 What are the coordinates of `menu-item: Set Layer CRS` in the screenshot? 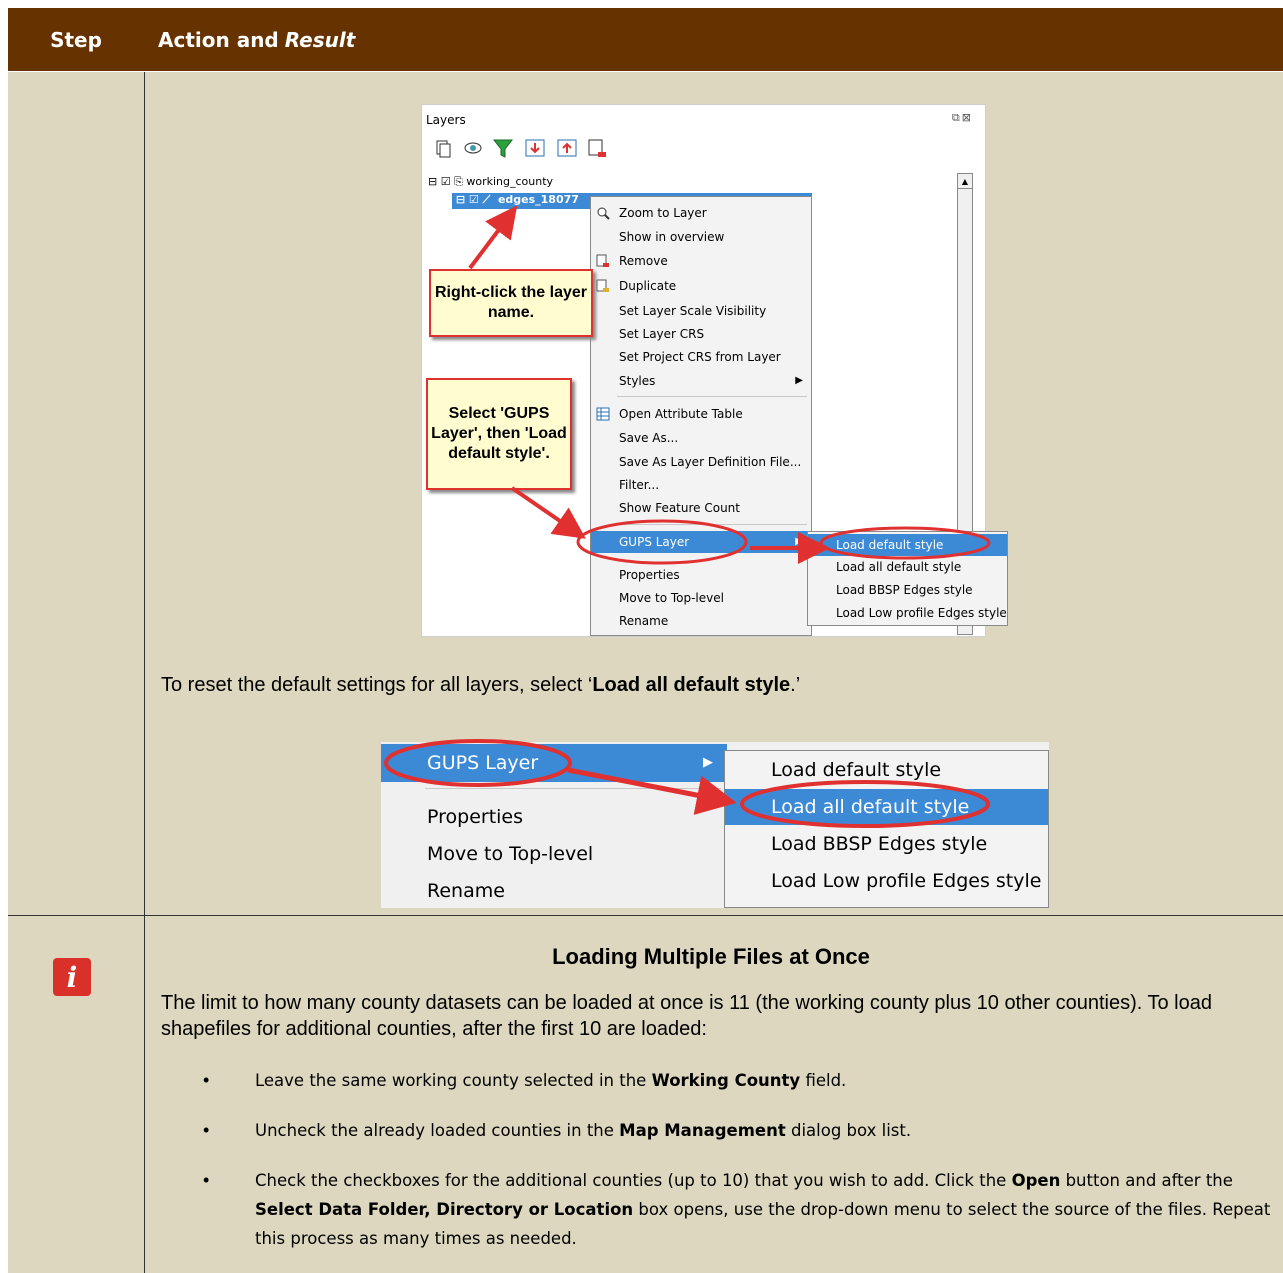 It's located at (701, 334).